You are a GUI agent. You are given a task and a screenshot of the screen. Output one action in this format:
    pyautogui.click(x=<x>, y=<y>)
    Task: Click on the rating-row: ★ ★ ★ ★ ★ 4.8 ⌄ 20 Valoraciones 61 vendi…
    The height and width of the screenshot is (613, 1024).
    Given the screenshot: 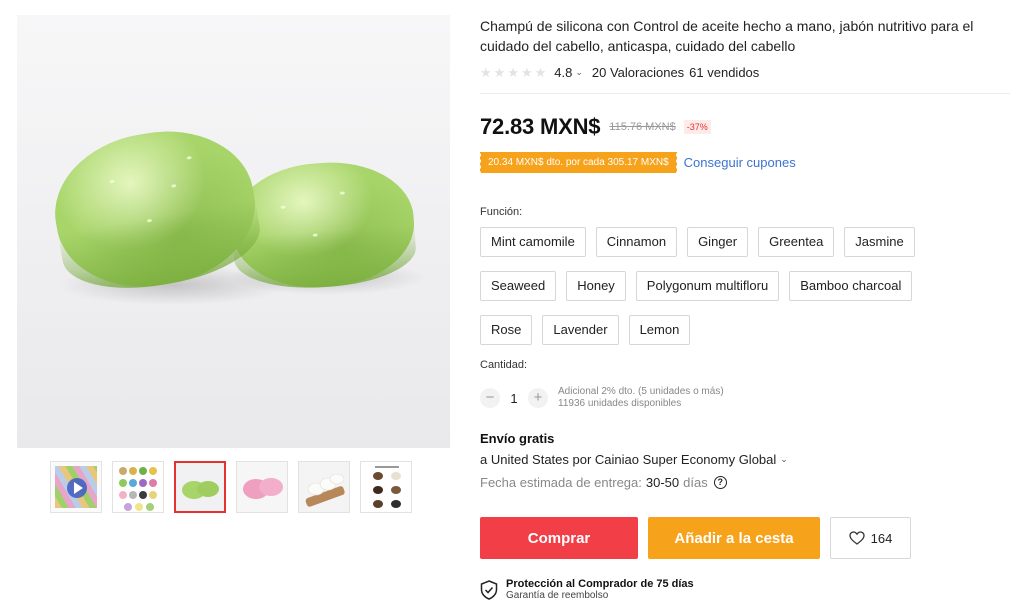 What is the action you would take?
    pyautogui.click(x=619, y=72)
    